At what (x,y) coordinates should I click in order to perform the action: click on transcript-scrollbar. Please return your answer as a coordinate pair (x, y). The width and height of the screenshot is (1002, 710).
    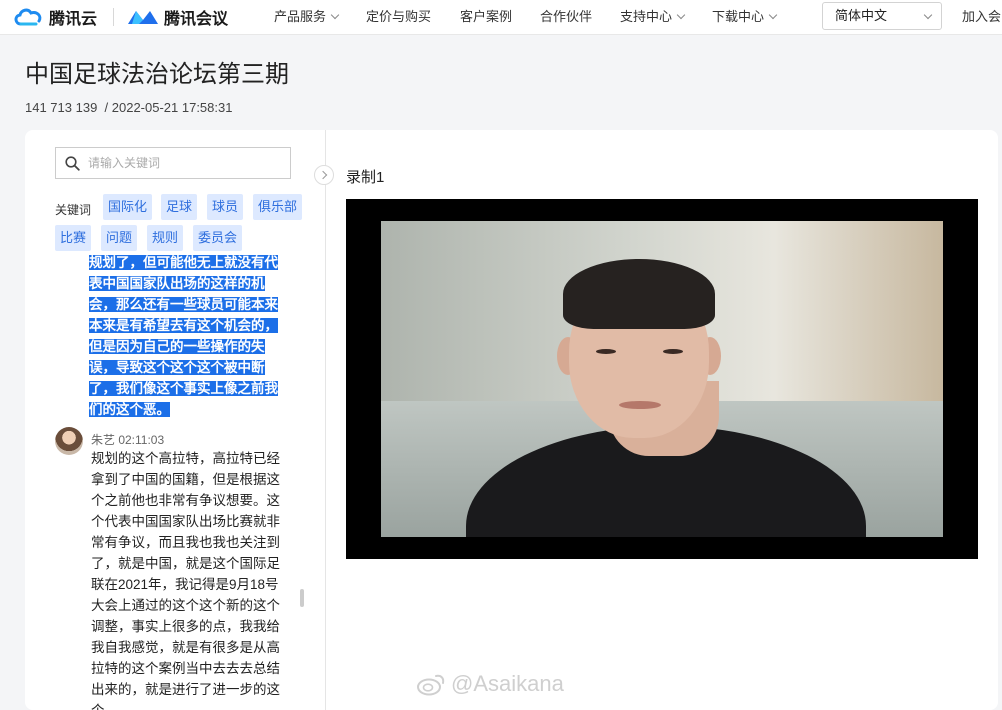
    Looking at the image, I should click on (302, 598).